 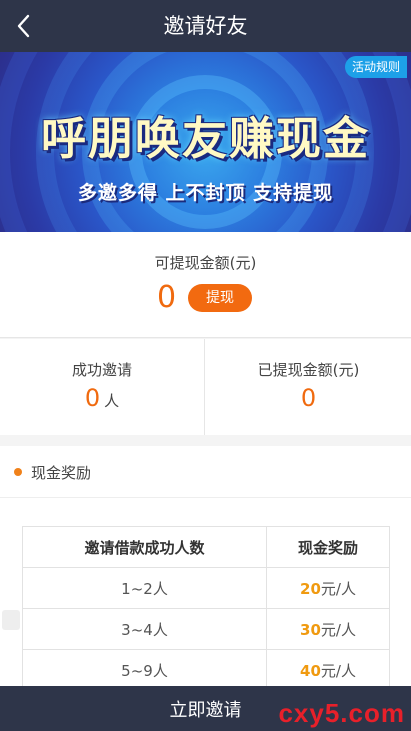 I want to click on page-title: 邀请好友, so click(x=205, y=26).